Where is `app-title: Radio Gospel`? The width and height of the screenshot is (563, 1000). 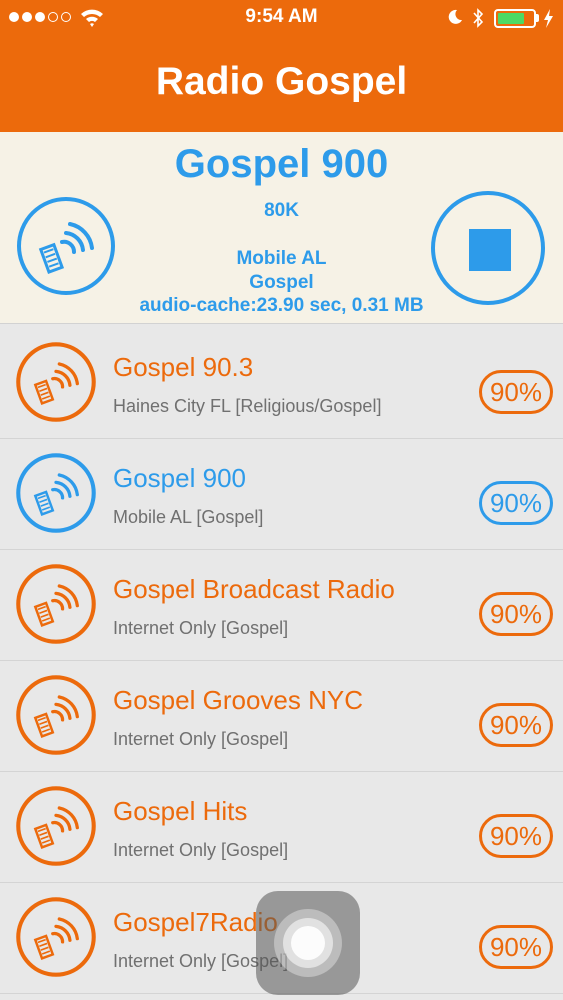
app-title: Radio Gospel is located at coordinates (281, 81).